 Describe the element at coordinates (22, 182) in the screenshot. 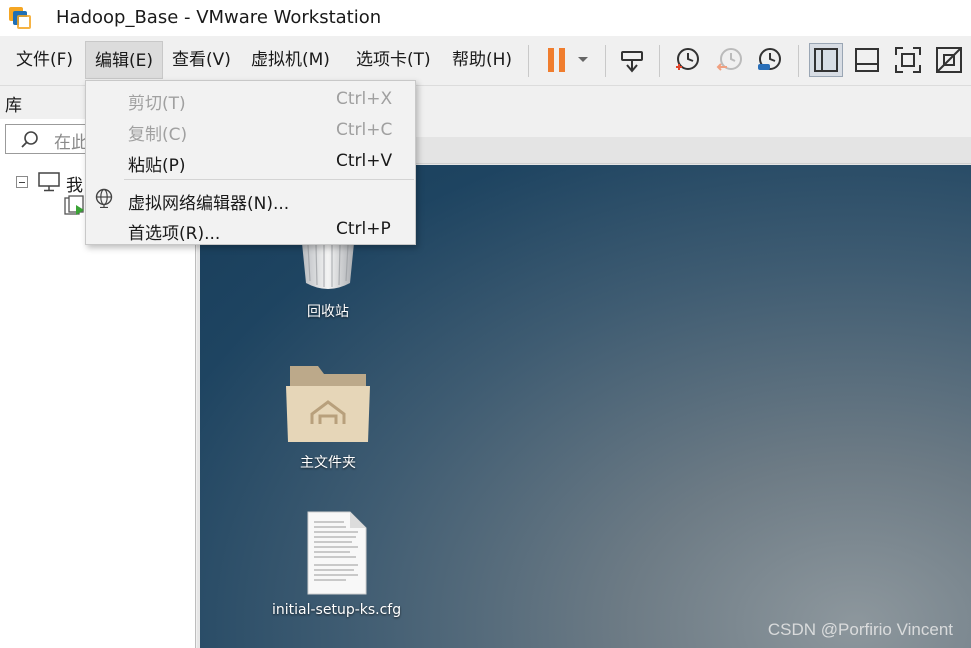

I see `tree-collapse-toggle` at that location.